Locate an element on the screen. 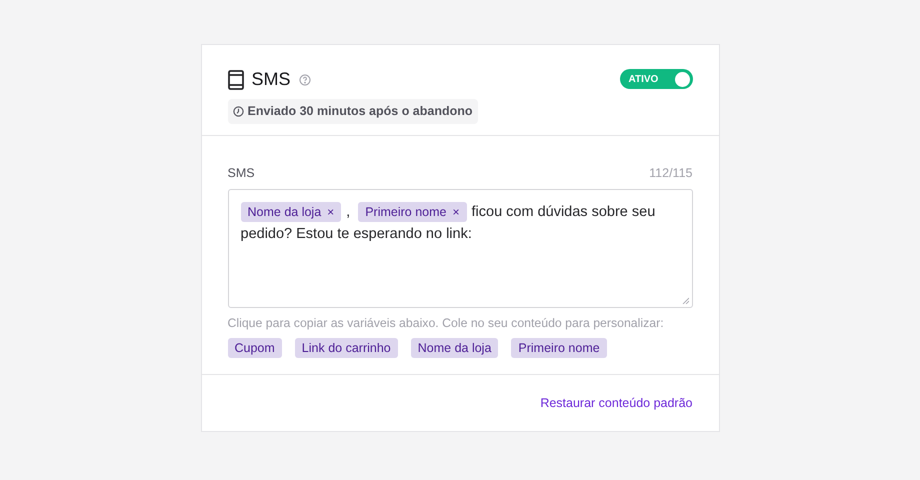 This screenshot has height=480, width=920. help-icon is located at coordinates (304, 80).